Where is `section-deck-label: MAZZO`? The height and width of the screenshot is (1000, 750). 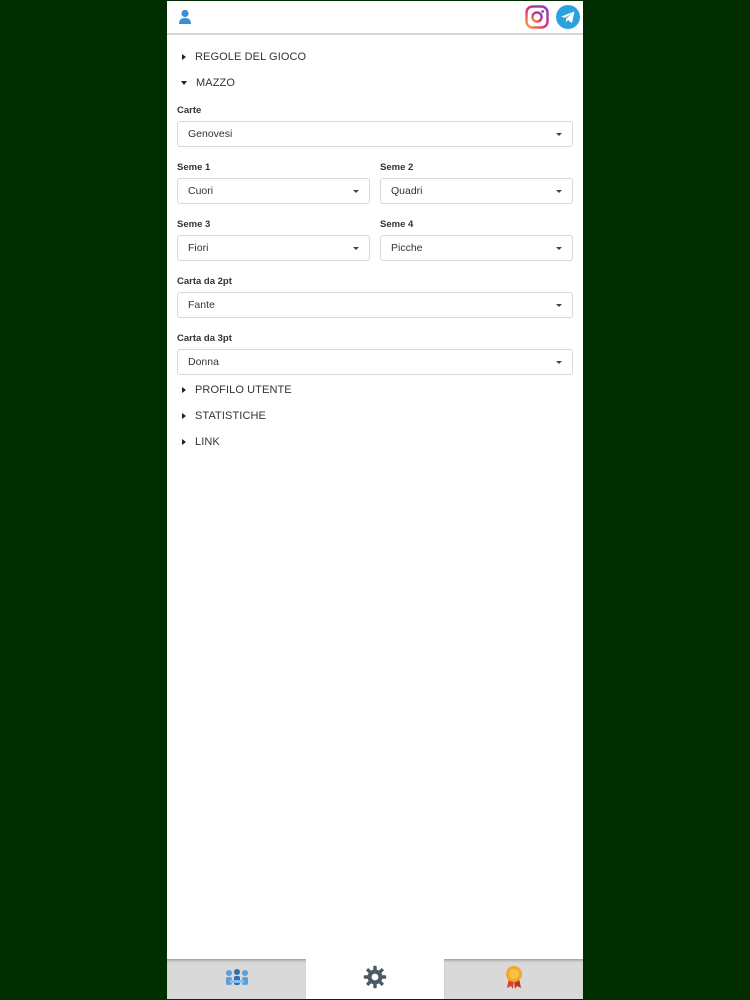
section-deck-label: MAZZO is located at coordinates (215, 83).